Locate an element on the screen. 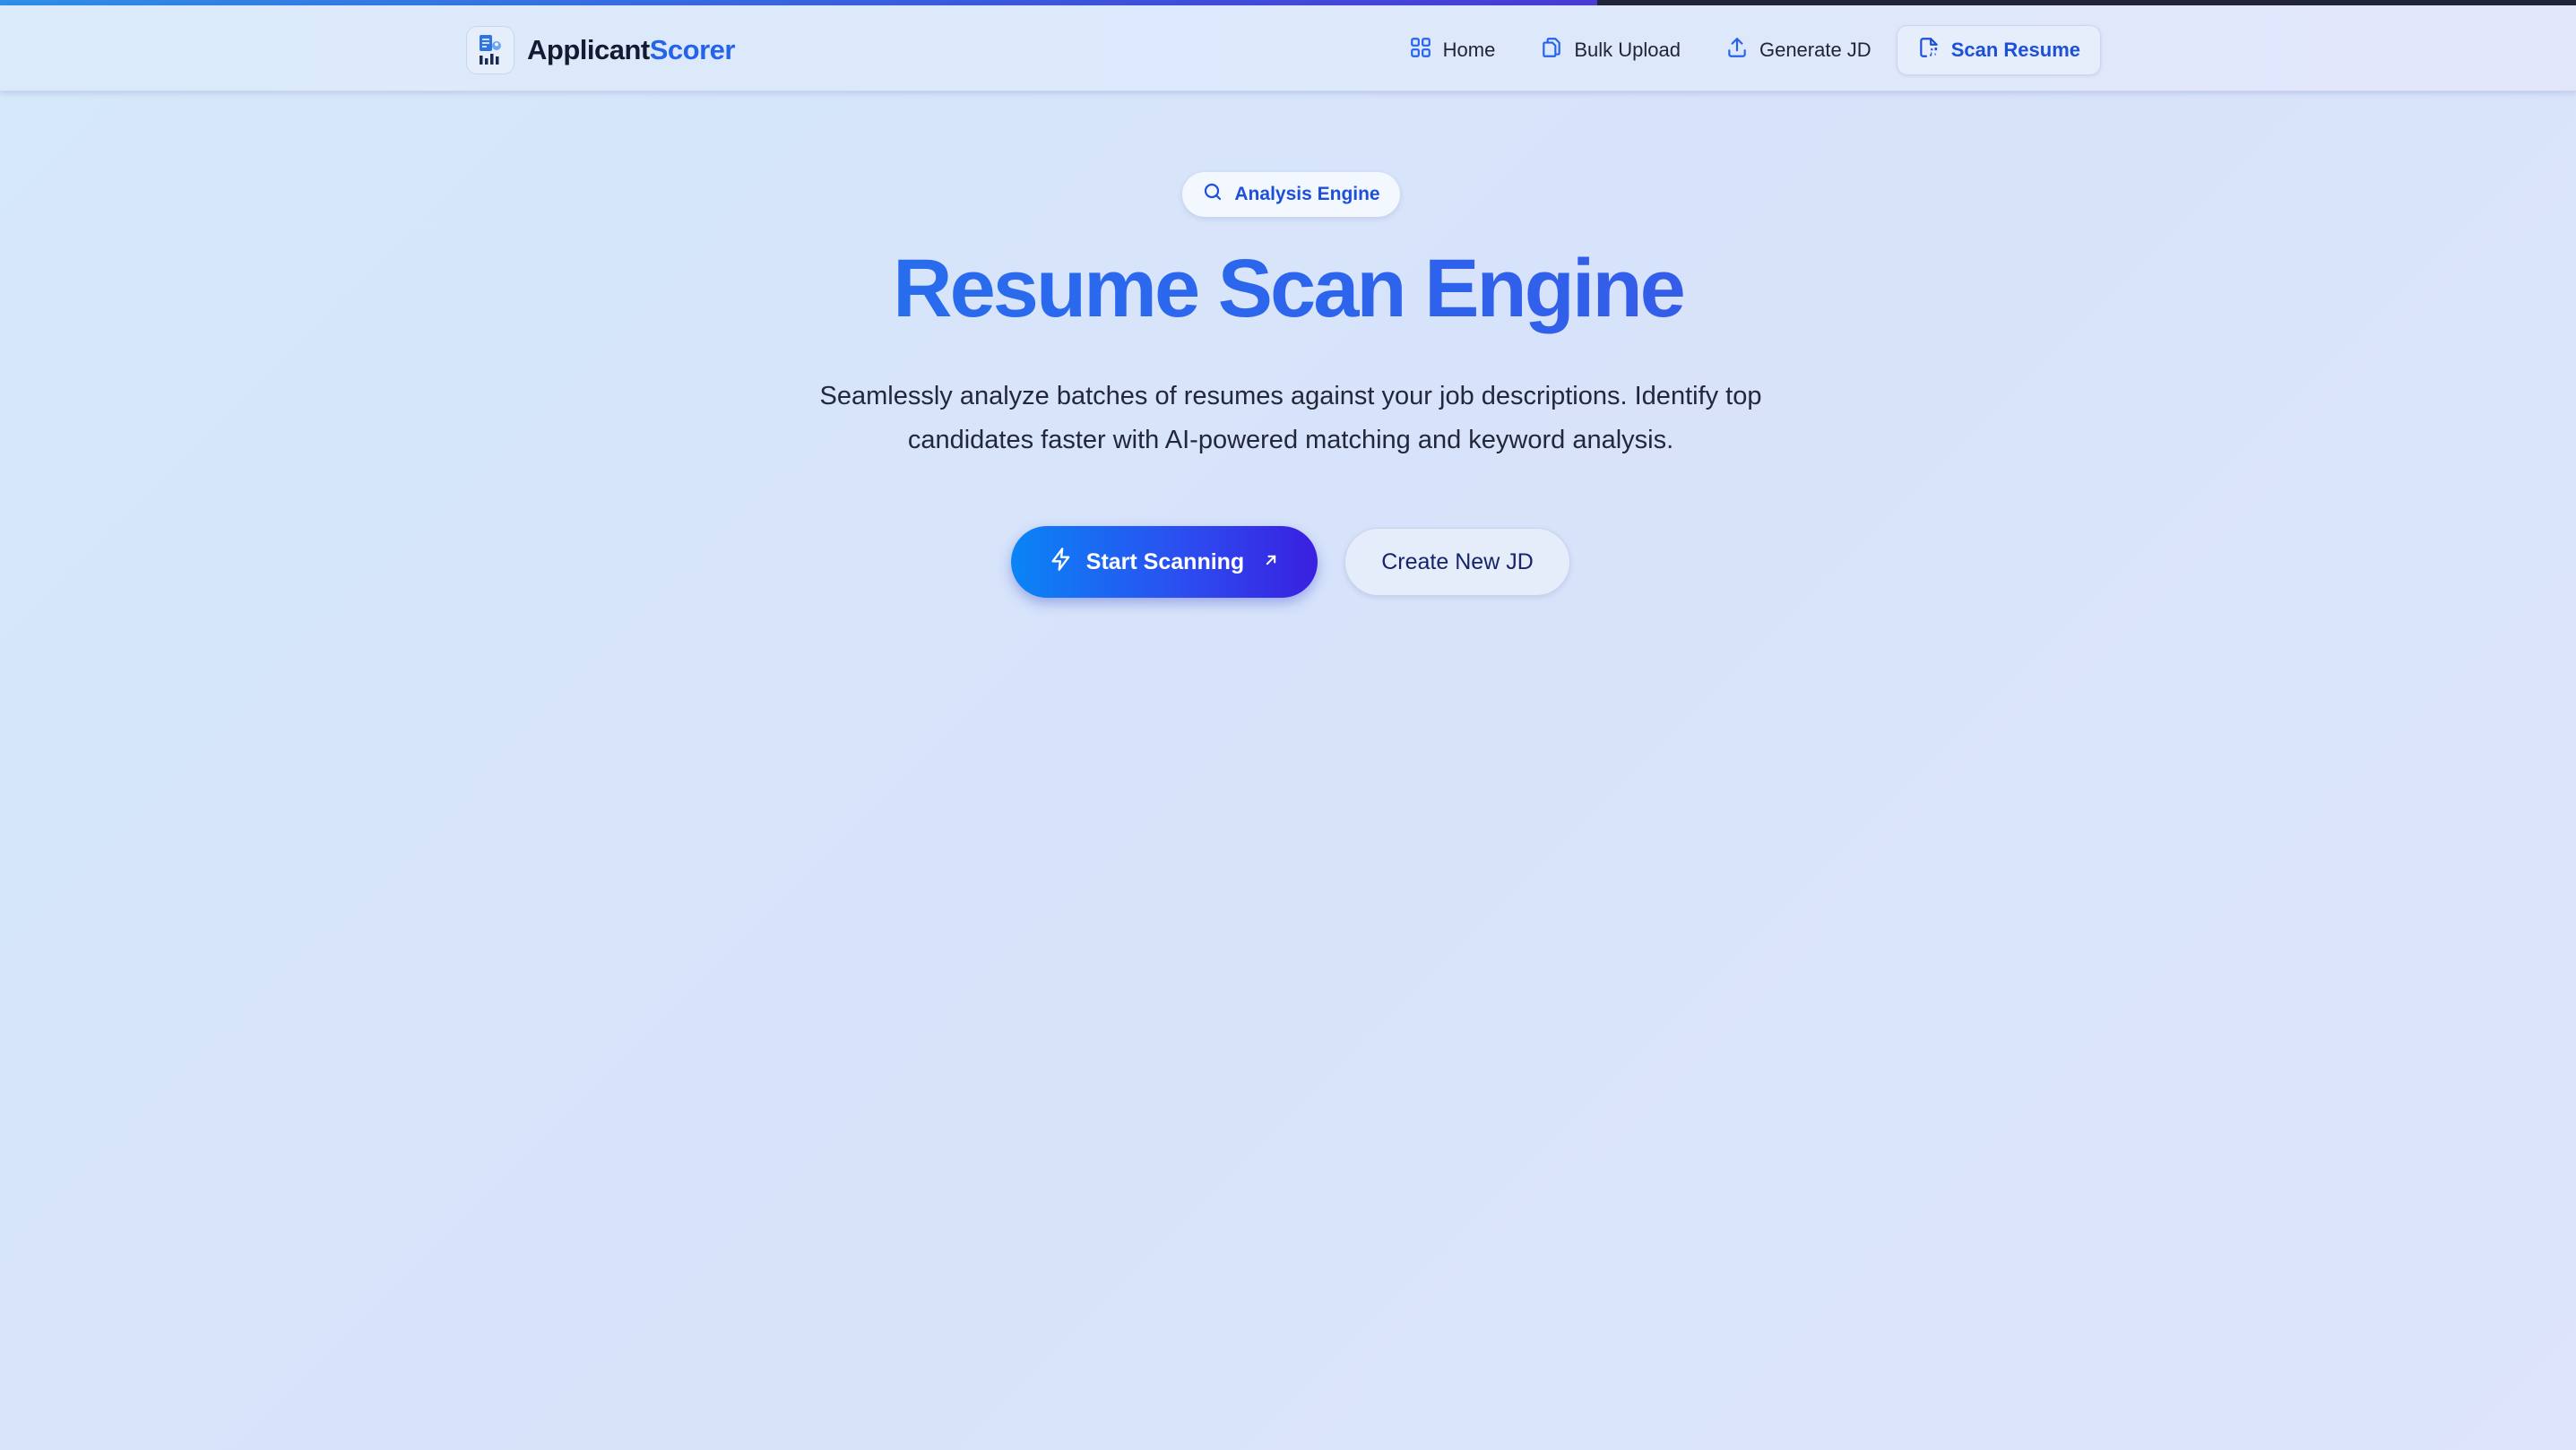  create-new-jd-button: Create New JD is located at coordinates (1457, 562).